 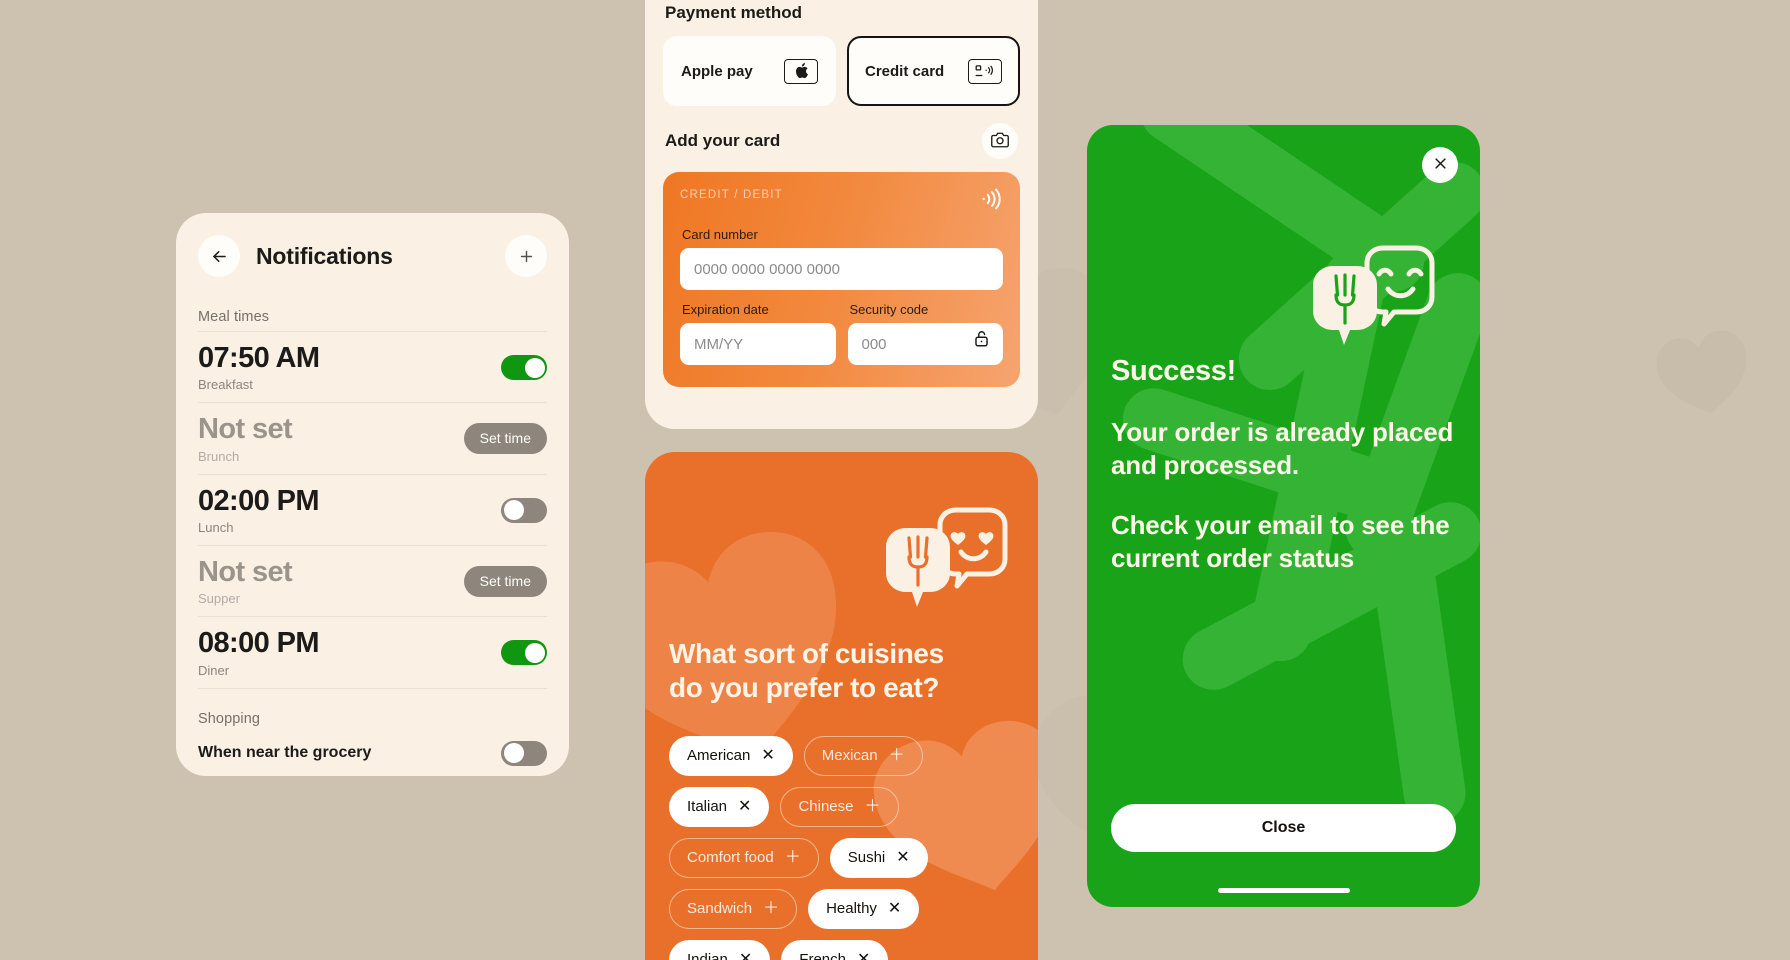 What do you see at coordinates (889, 309) in the screenshot?
I see `security-code-label: Security code` at bounding box center [889, 309].